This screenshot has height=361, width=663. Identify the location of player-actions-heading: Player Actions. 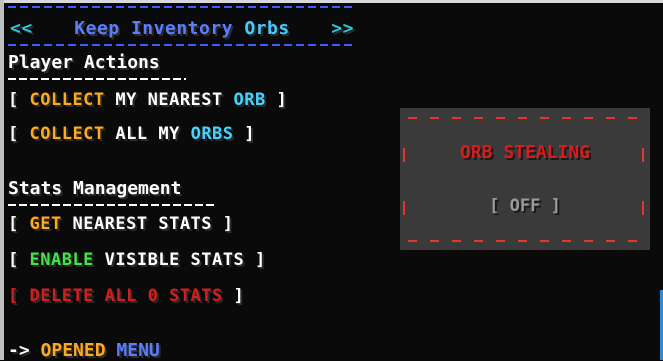
(84, 62).